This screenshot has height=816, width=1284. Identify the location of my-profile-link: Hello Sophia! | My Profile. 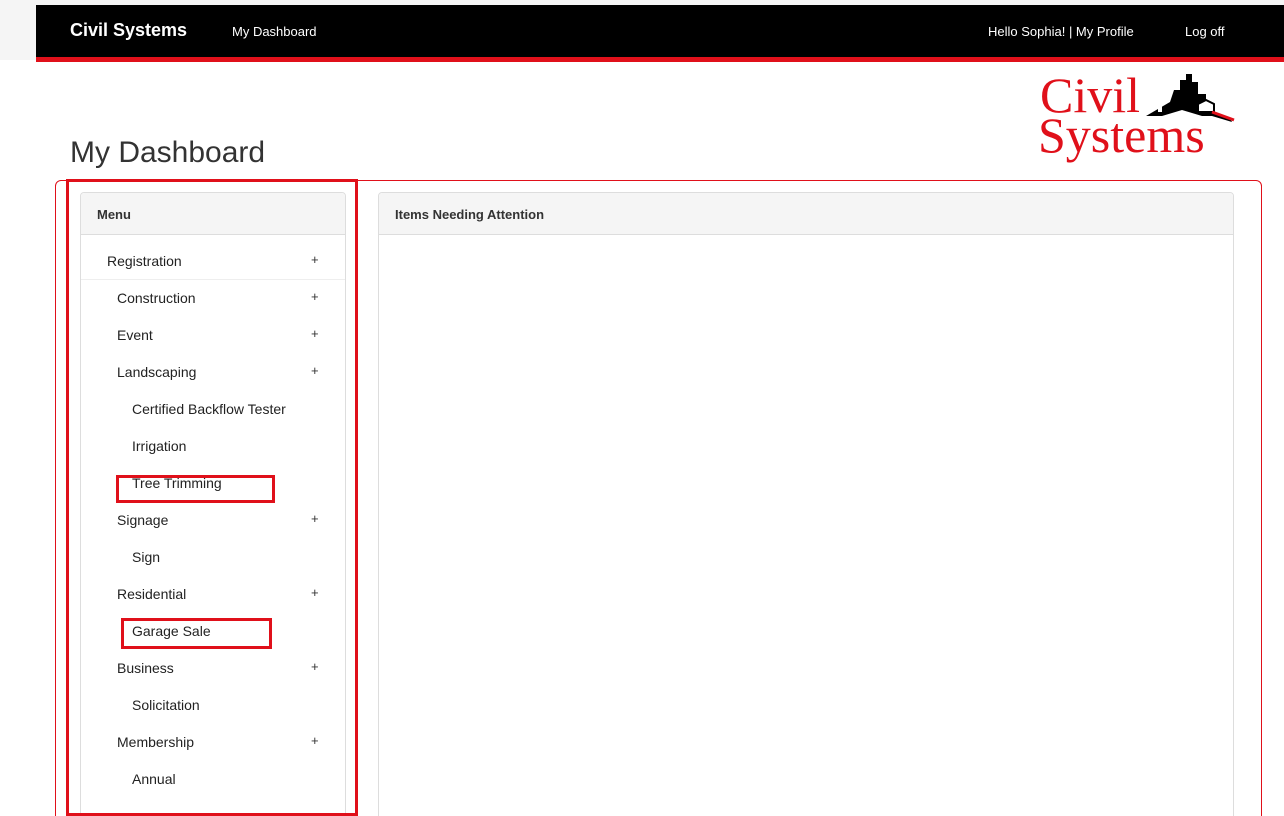
(1061, 31).